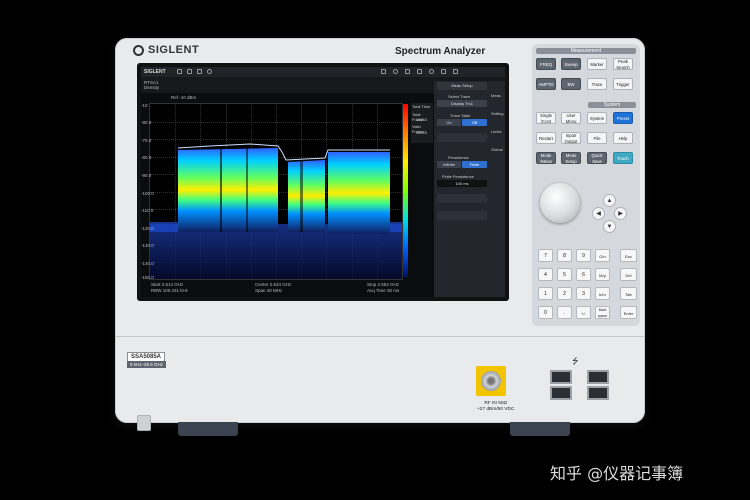 This screenshot has width=750, height=500. I want to click on tab-global: Global, so click(497, 149).